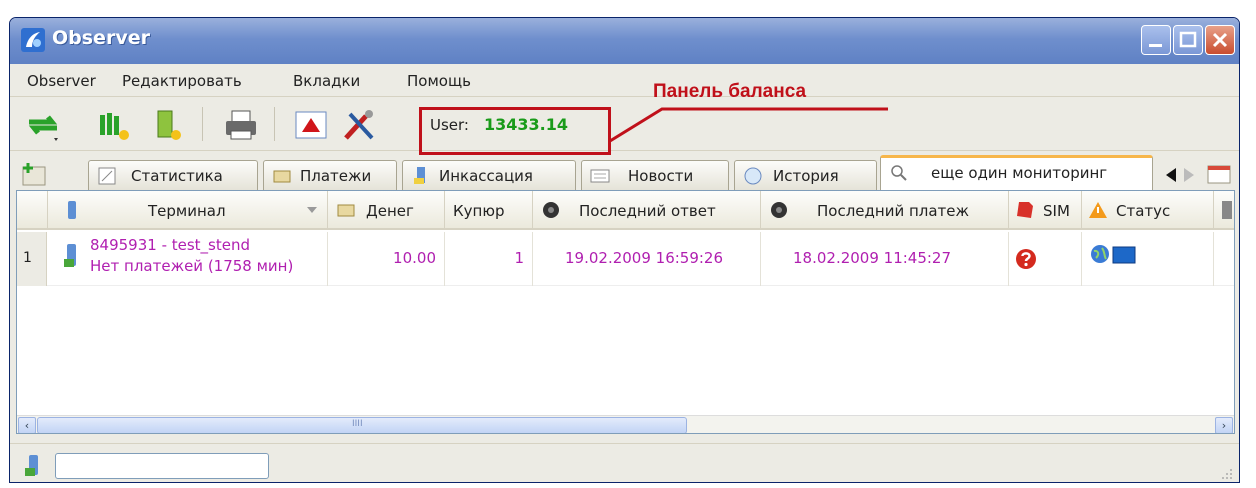  What do you see at coordinates (107, 176) in the screenshot?
I see `chart-icon` at bounding box center [107, 176].